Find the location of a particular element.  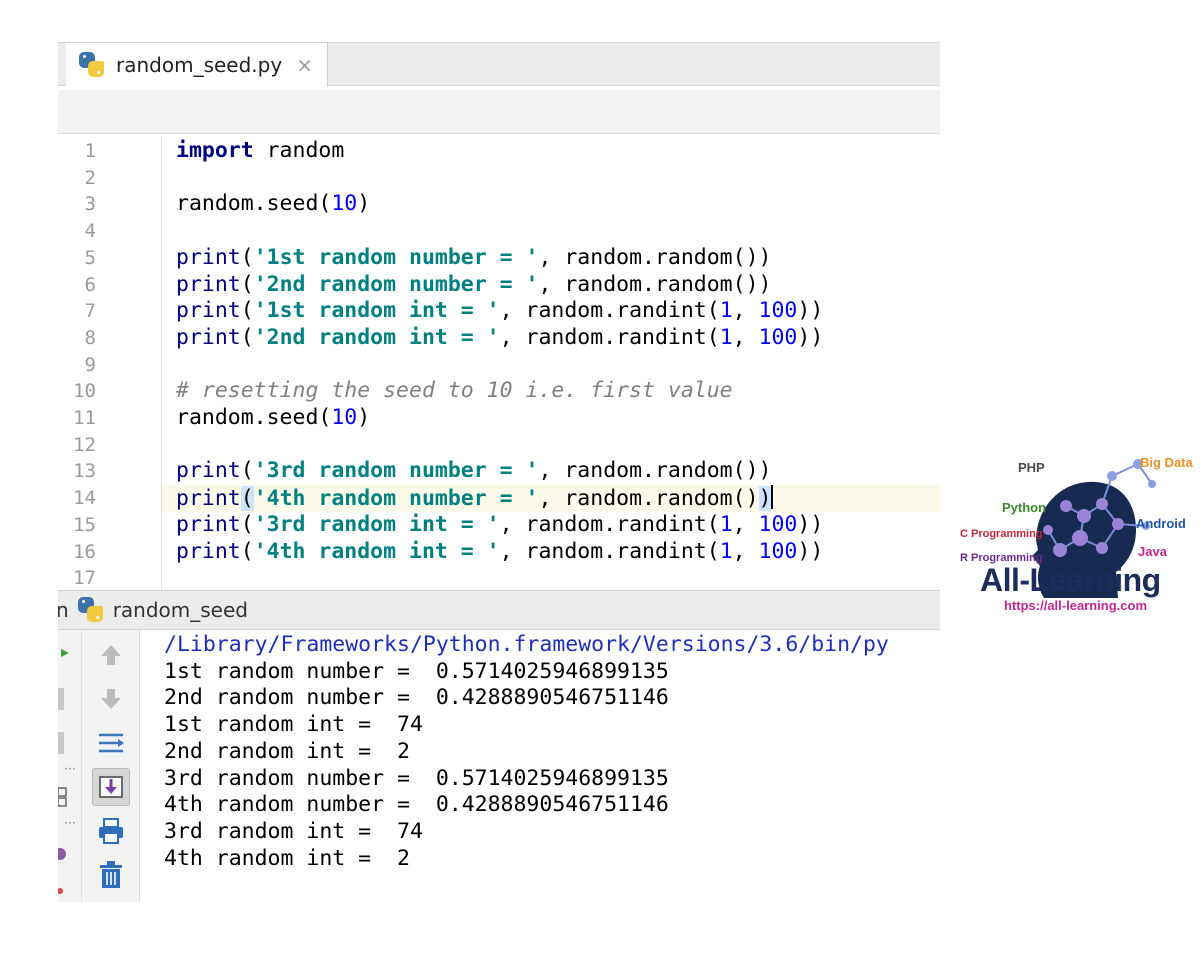

scroll-to-end-icon is located at coordinates (111, 787).